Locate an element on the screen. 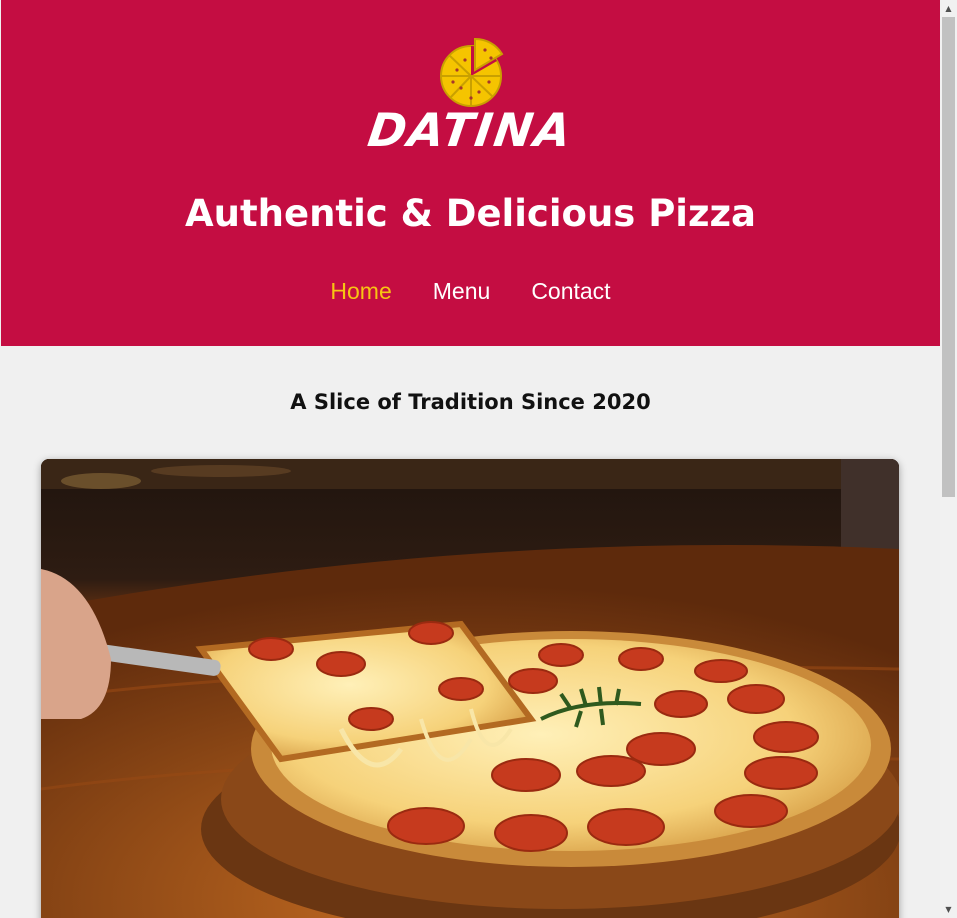 The height and width of the screenshot is (918, 957). vertical-scrollbar: ▲ ▼ is located at coordinates (948, 459).